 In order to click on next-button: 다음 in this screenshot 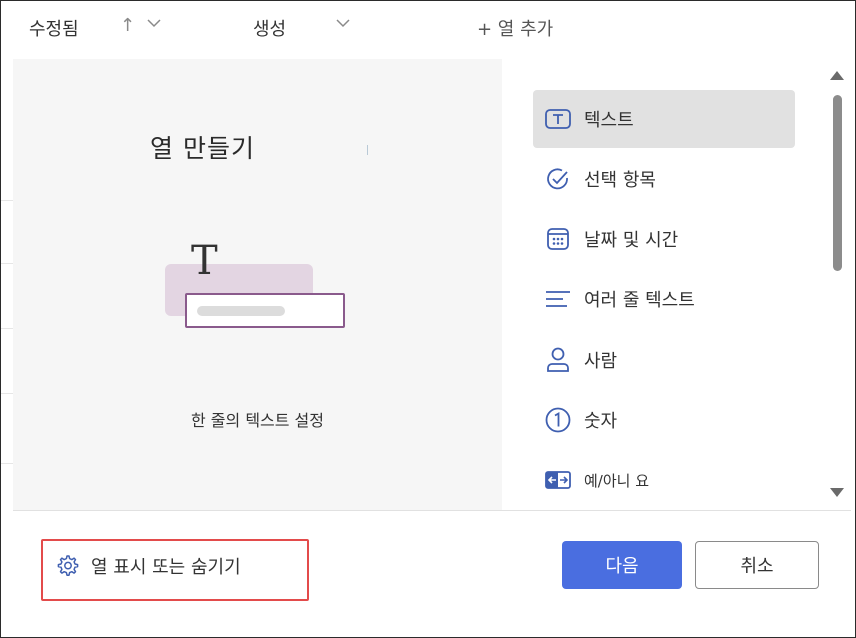, I will do `click(622, 565)`.